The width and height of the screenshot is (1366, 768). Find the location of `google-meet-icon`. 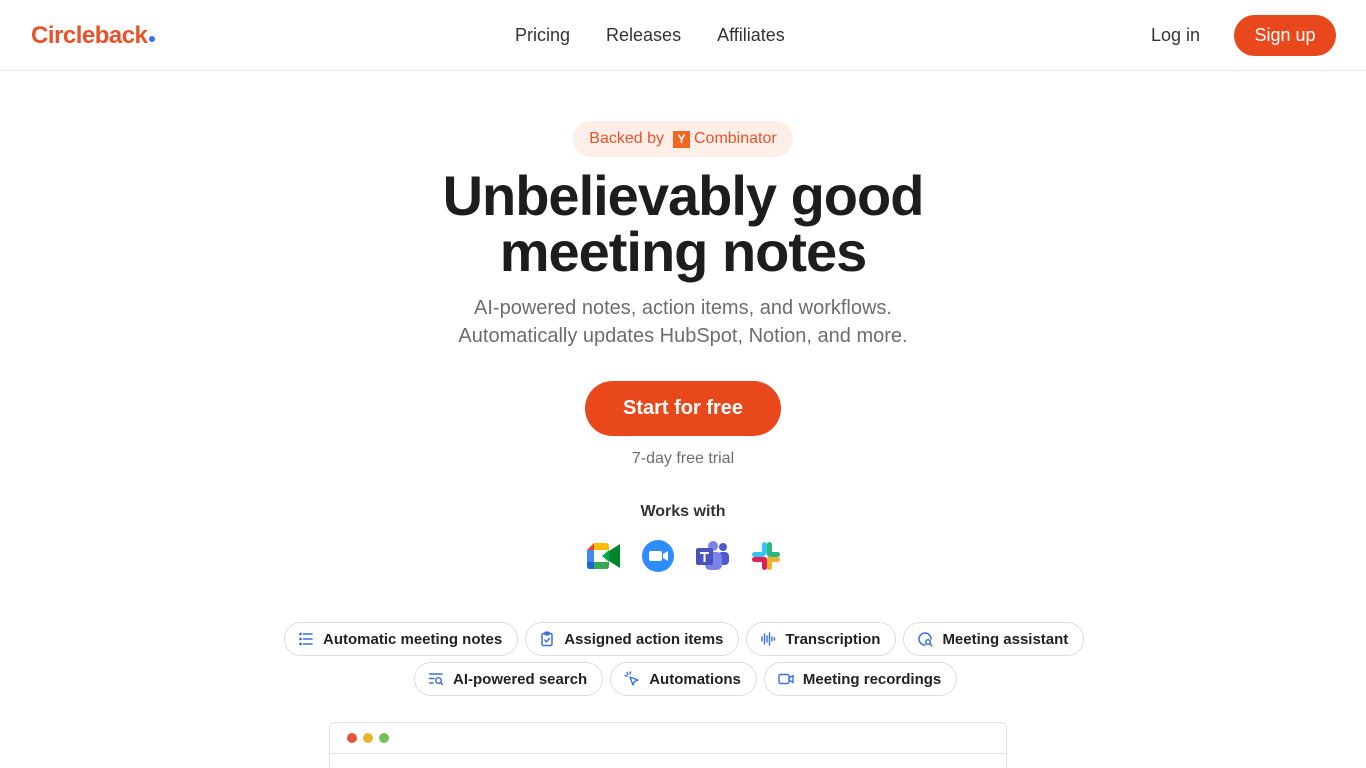

google-meet-icon is located at coordinates (604, 556).